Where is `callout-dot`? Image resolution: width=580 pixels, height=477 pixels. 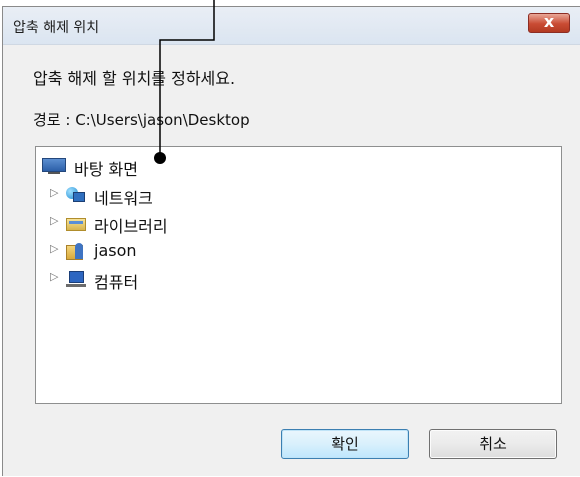
callout-dot is located at coordinates (160, 158).